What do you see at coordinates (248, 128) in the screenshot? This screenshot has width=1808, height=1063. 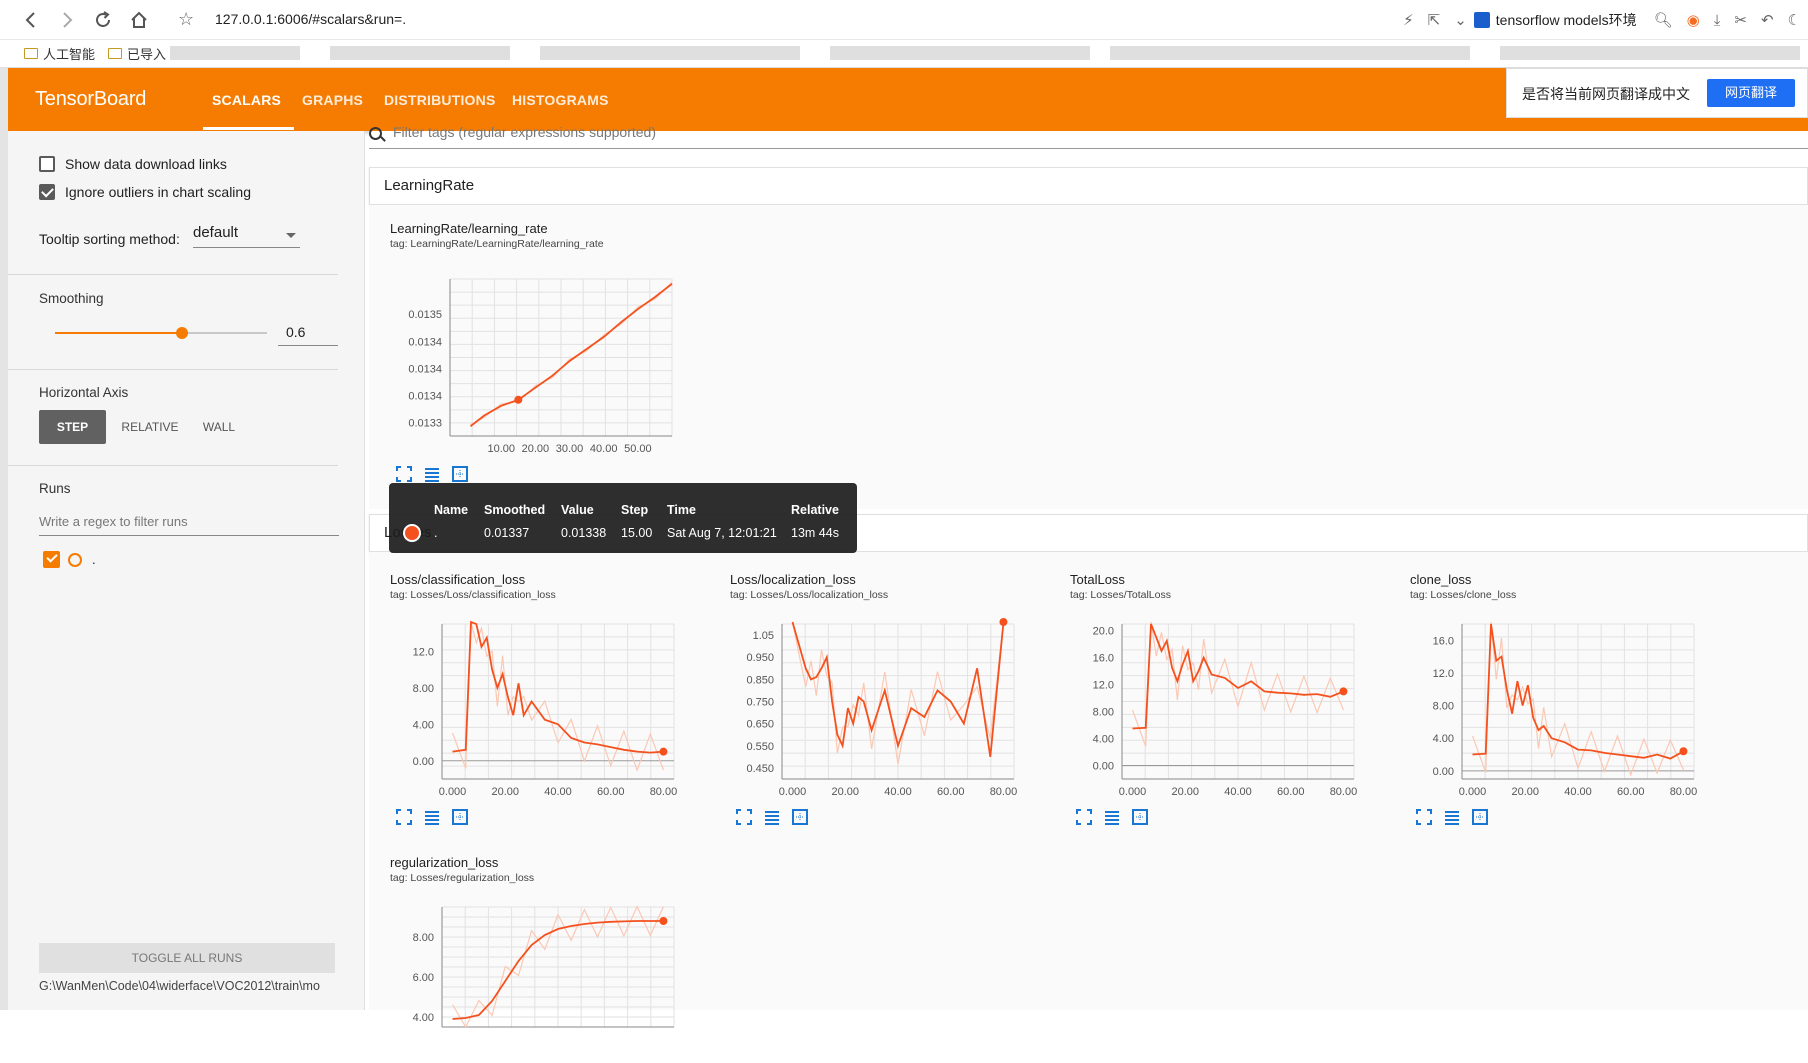 I see `active-tab-indicator` at bounding box center [248, 128].